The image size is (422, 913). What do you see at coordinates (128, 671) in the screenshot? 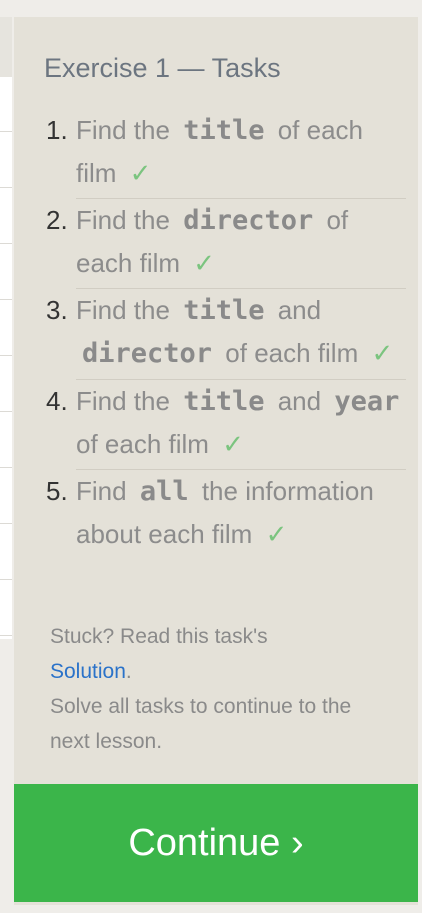
I see `stuck-period: .` at bounding box center [128, 671].